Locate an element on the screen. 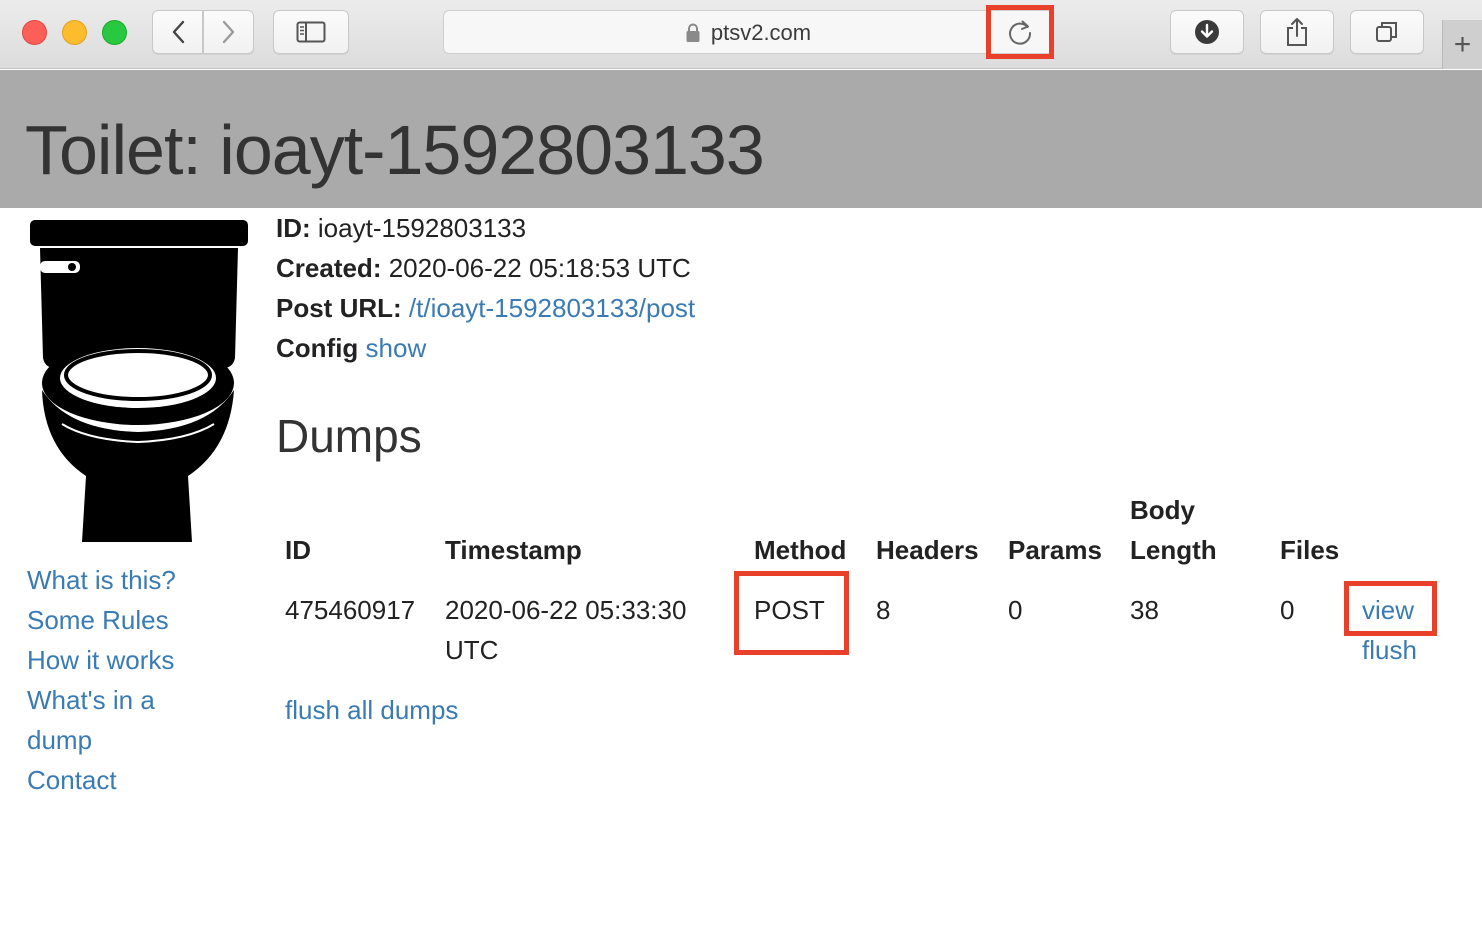 Image resolution: width=1482 pixels, height=944 pixels. back-button is located at coordinates (177, 32).